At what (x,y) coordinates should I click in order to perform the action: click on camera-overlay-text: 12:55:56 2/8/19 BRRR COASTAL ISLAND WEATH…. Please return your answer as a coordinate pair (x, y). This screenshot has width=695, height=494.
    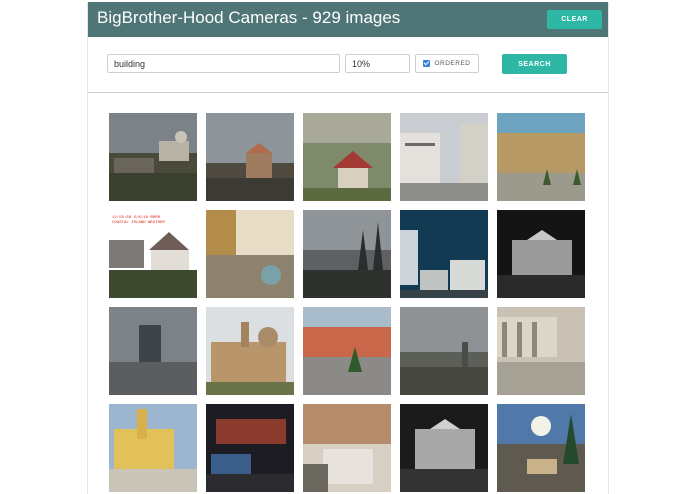
    Looking at the image, I should click on (138, 220).